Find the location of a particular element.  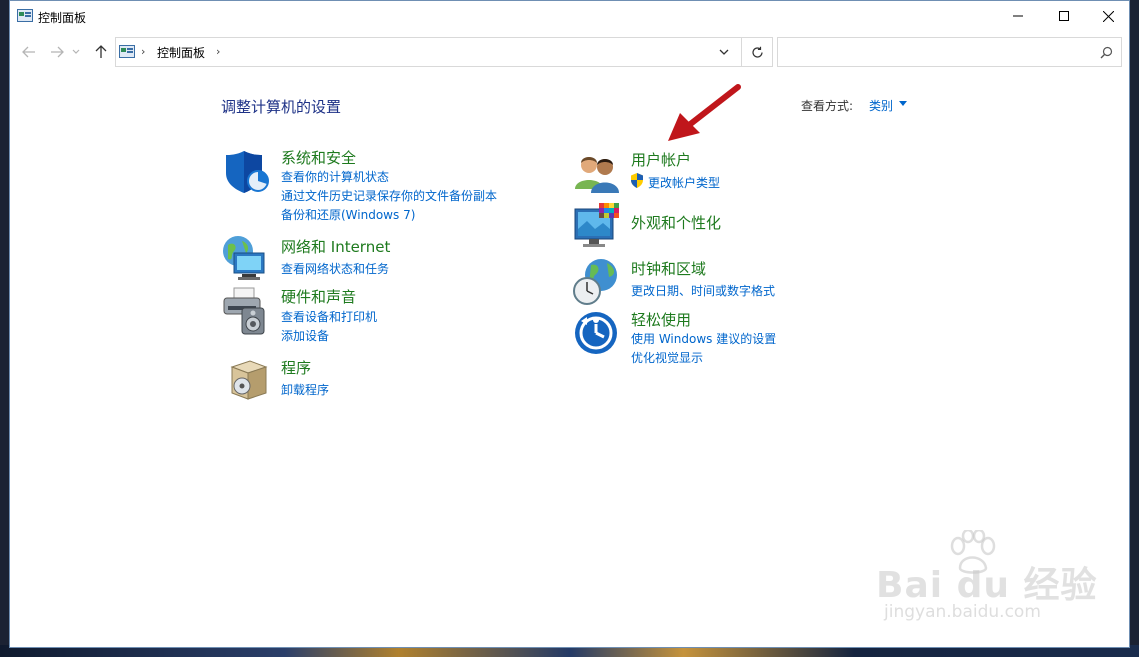

maximize-icon is located at coordinates (1064, 16).